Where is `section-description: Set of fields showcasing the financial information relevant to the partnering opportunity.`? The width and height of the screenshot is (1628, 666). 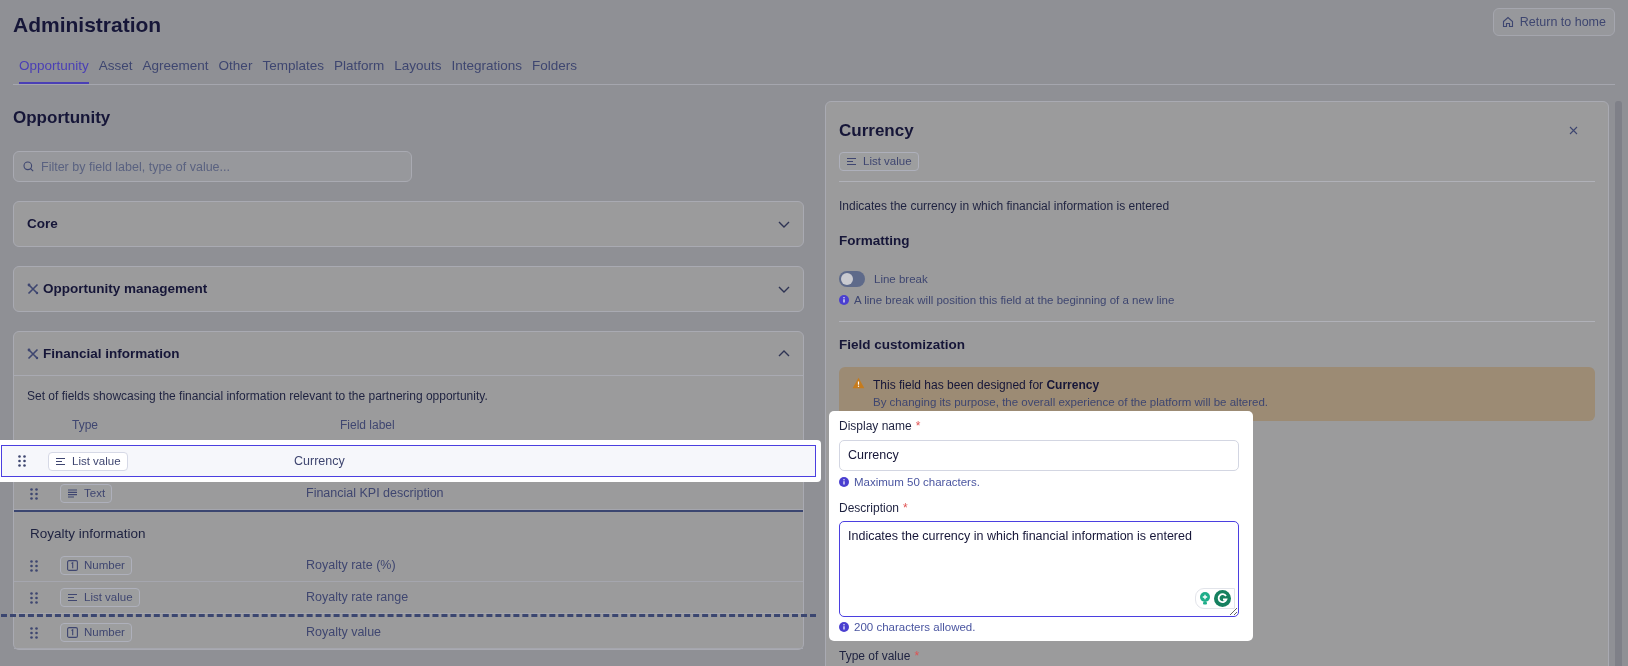
section-description: Set of fields showcasing the financial information relevant to the partnering opportunity. is located at coordinates (258, 397).